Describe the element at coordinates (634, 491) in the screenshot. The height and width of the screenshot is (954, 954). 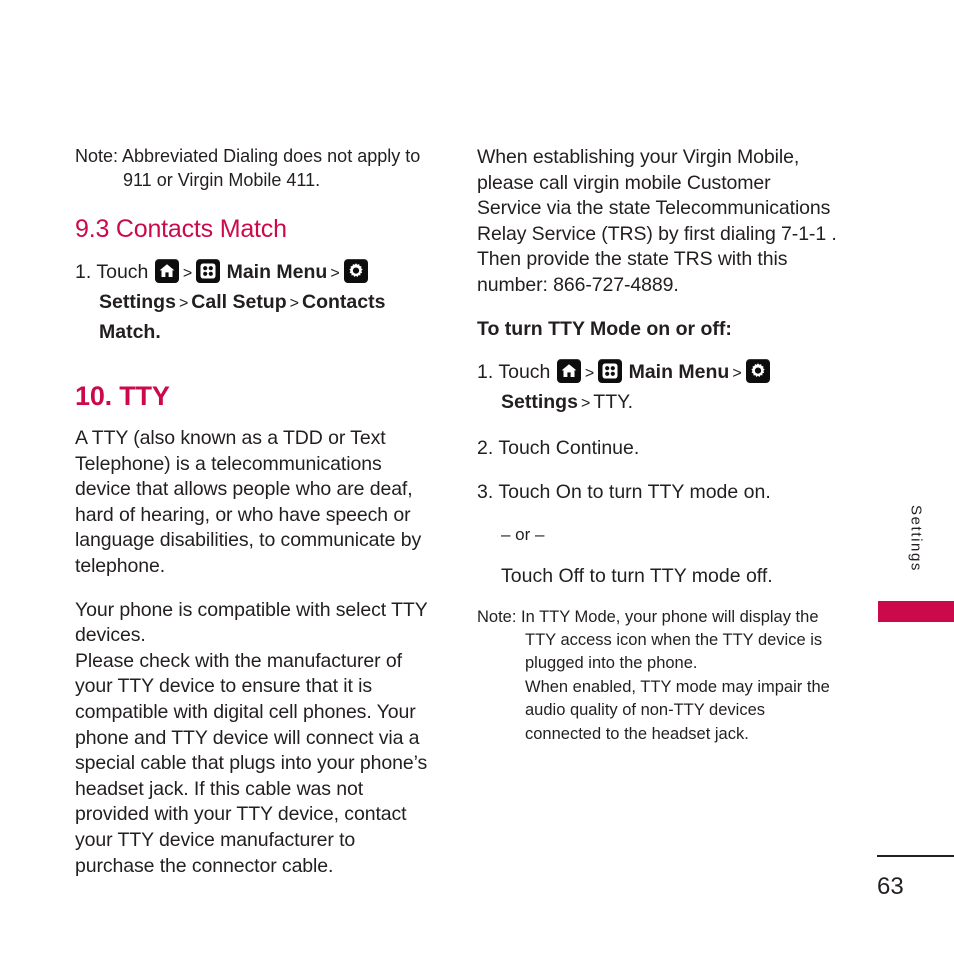
I see `step-text: Touch On to turn TTY mode on.` at that location.